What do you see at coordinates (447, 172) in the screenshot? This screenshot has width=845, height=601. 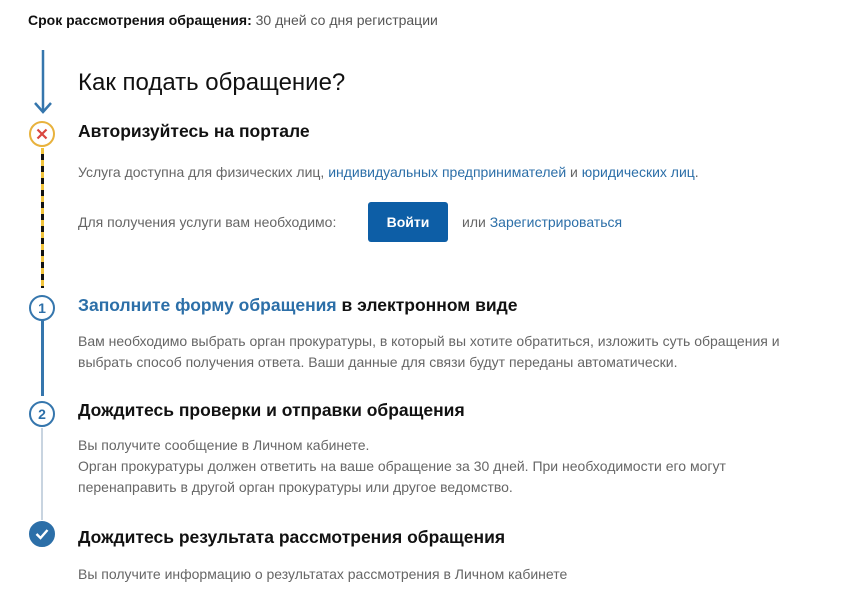 I see `link-individual-entrepreneurs: индивидуальных предпринимателей` at bounding box center [447, 172].